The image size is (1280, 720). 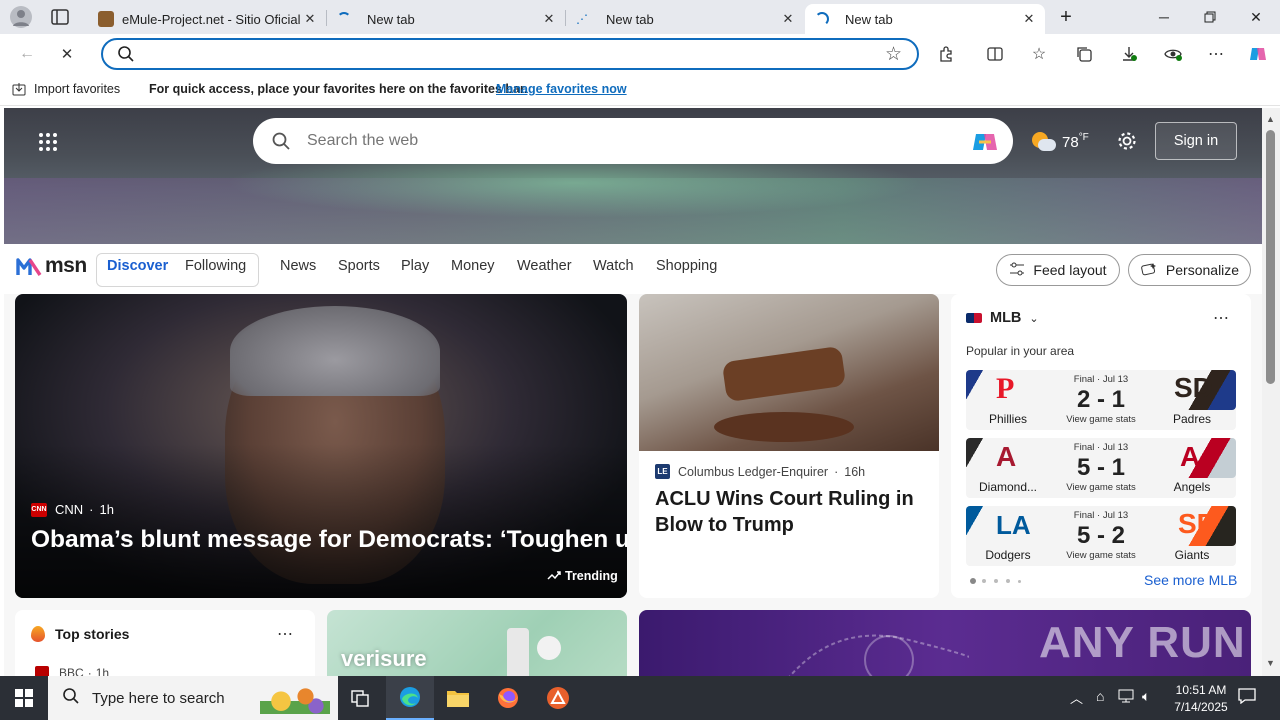 What do you see at coordinates (686, 266) in the screenshot?
I see `nav-shopping: Shopping` at bounding box center [686, 266].